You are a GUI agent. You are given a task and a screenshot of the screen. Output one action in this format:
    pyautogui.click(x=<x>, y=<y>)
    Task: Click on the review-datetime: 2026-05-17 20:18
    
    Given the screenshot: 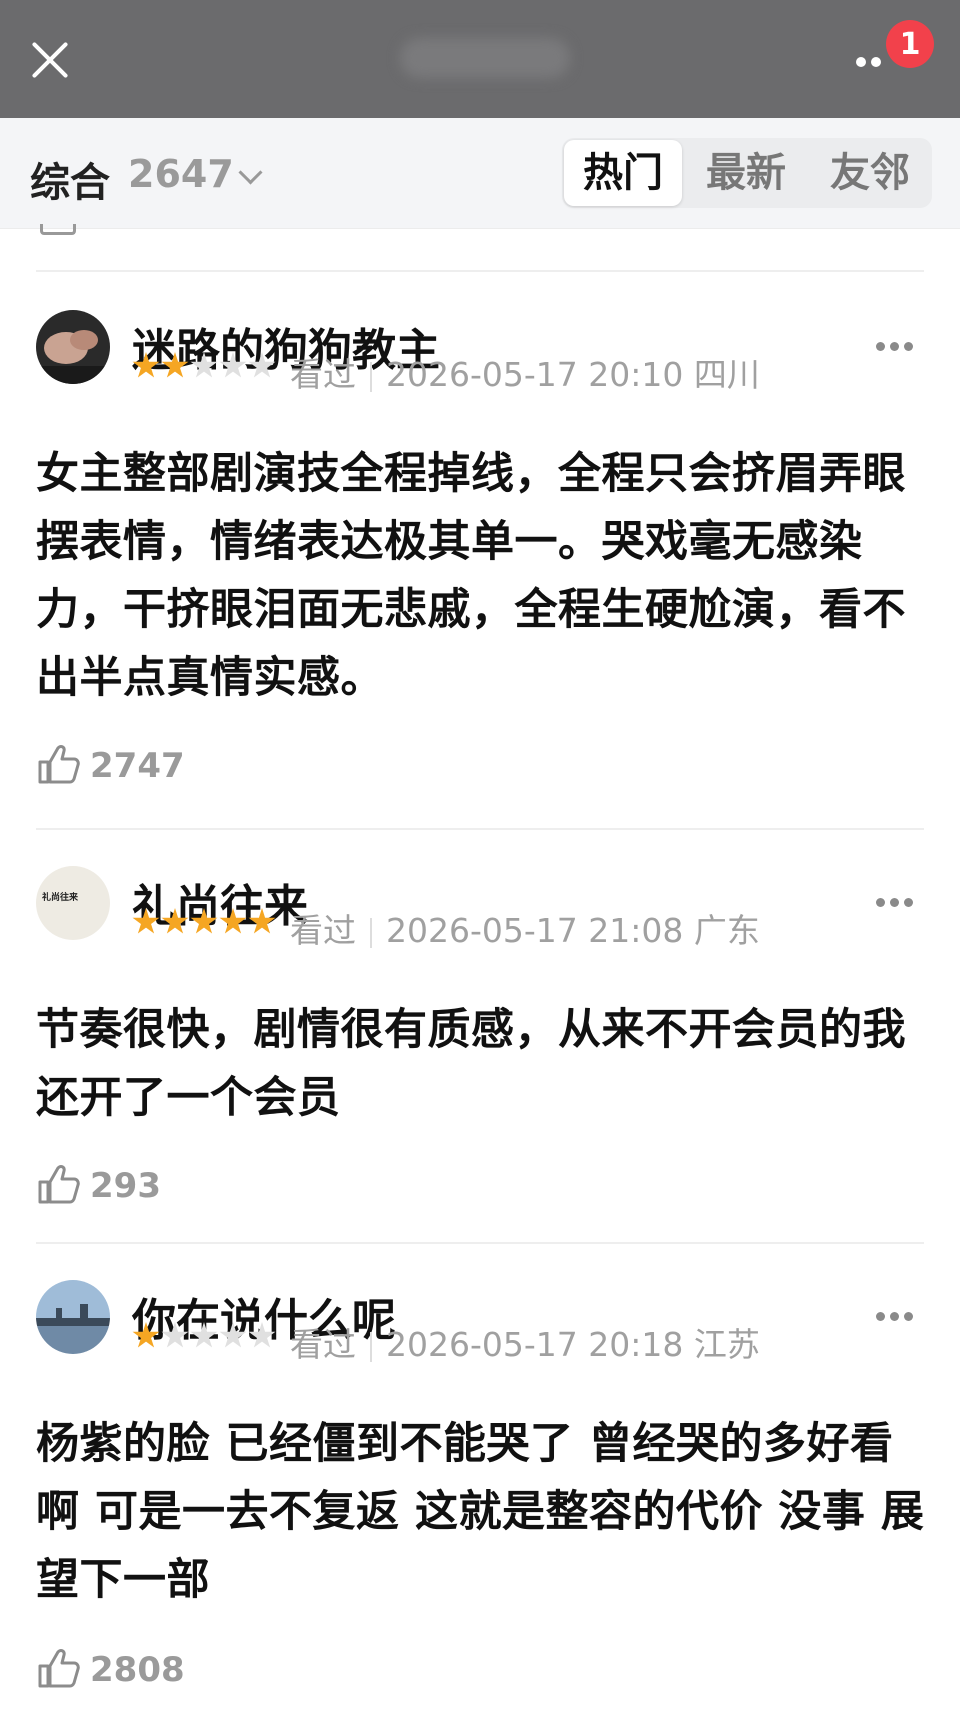 What is the action you would take?
    pyautogui.click(x=535, y=1344)
    